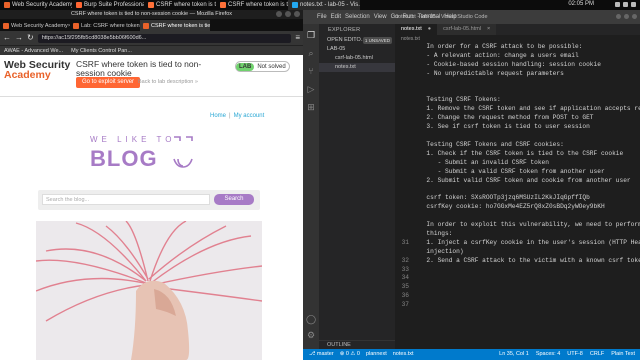  I want to click on editor-tabs: notes.txt ● csrf-lab-05.html ×, so click(517, 29).